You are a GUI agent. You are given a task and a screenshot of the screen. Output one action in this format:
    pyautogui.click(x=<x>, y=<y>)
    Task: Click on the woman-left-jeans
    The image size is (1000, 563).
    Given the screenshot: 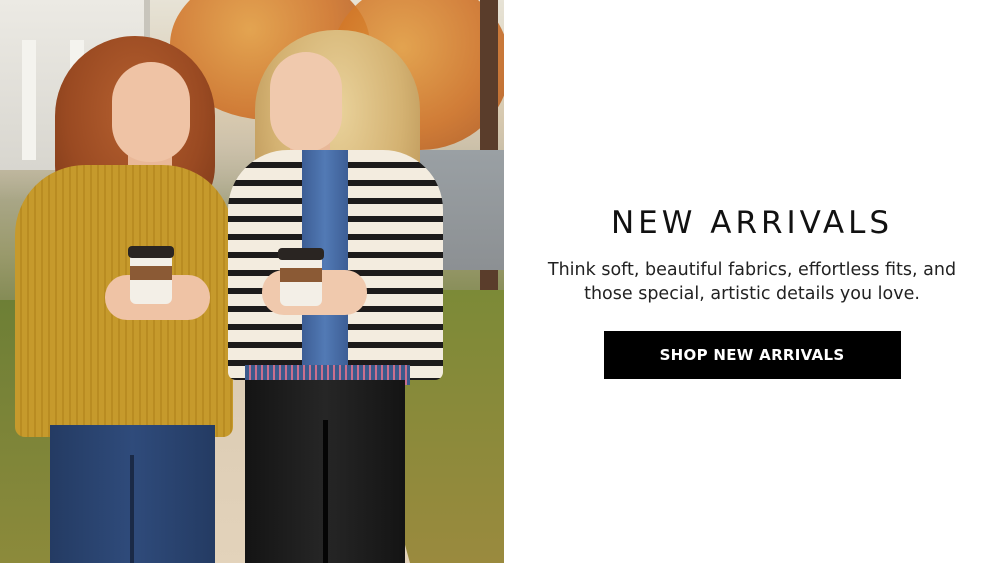 What is the action you would take?
    pyautogui.click(x=132, y=494)
    